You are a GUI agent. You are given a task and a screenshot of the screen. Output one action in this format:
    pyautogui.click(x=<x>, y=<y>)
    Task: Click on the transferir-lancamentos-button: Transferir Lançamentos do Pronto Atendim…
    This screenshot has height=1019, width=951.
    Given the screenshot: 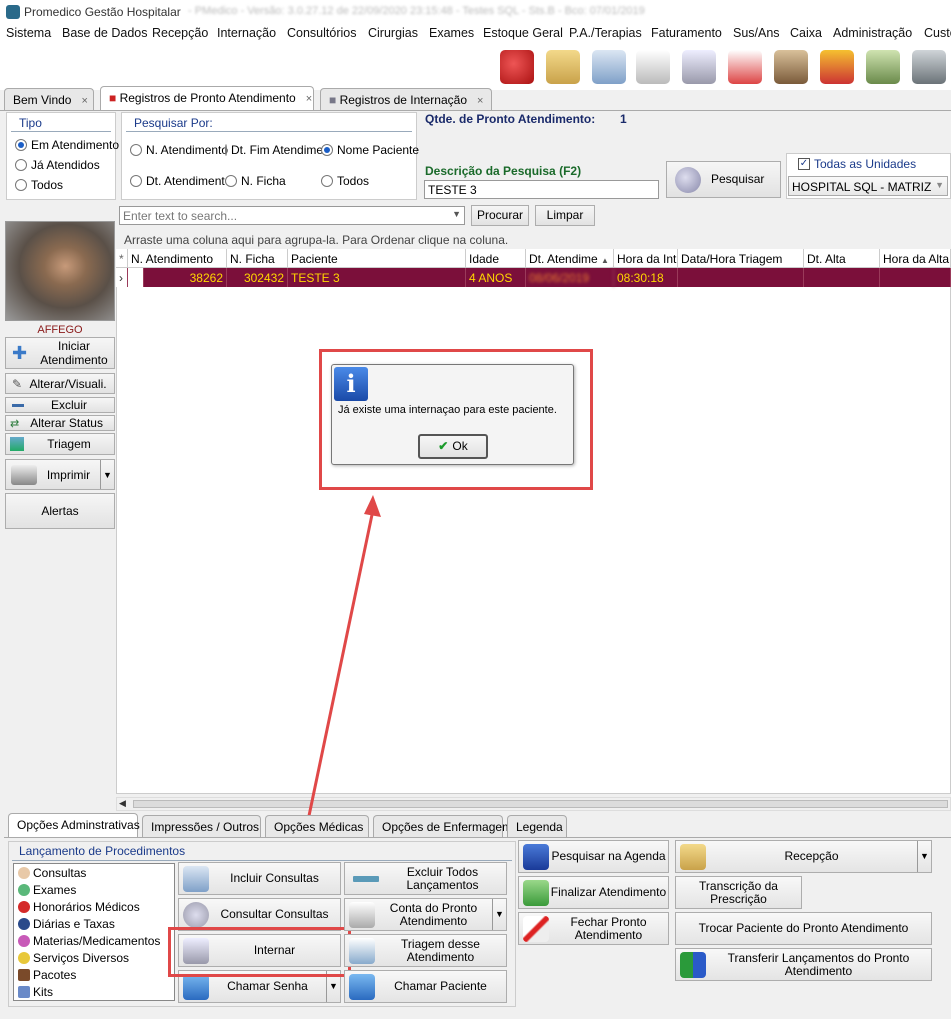 What is the action you would take?
    pyautogui.click(x=803, y=964)
    